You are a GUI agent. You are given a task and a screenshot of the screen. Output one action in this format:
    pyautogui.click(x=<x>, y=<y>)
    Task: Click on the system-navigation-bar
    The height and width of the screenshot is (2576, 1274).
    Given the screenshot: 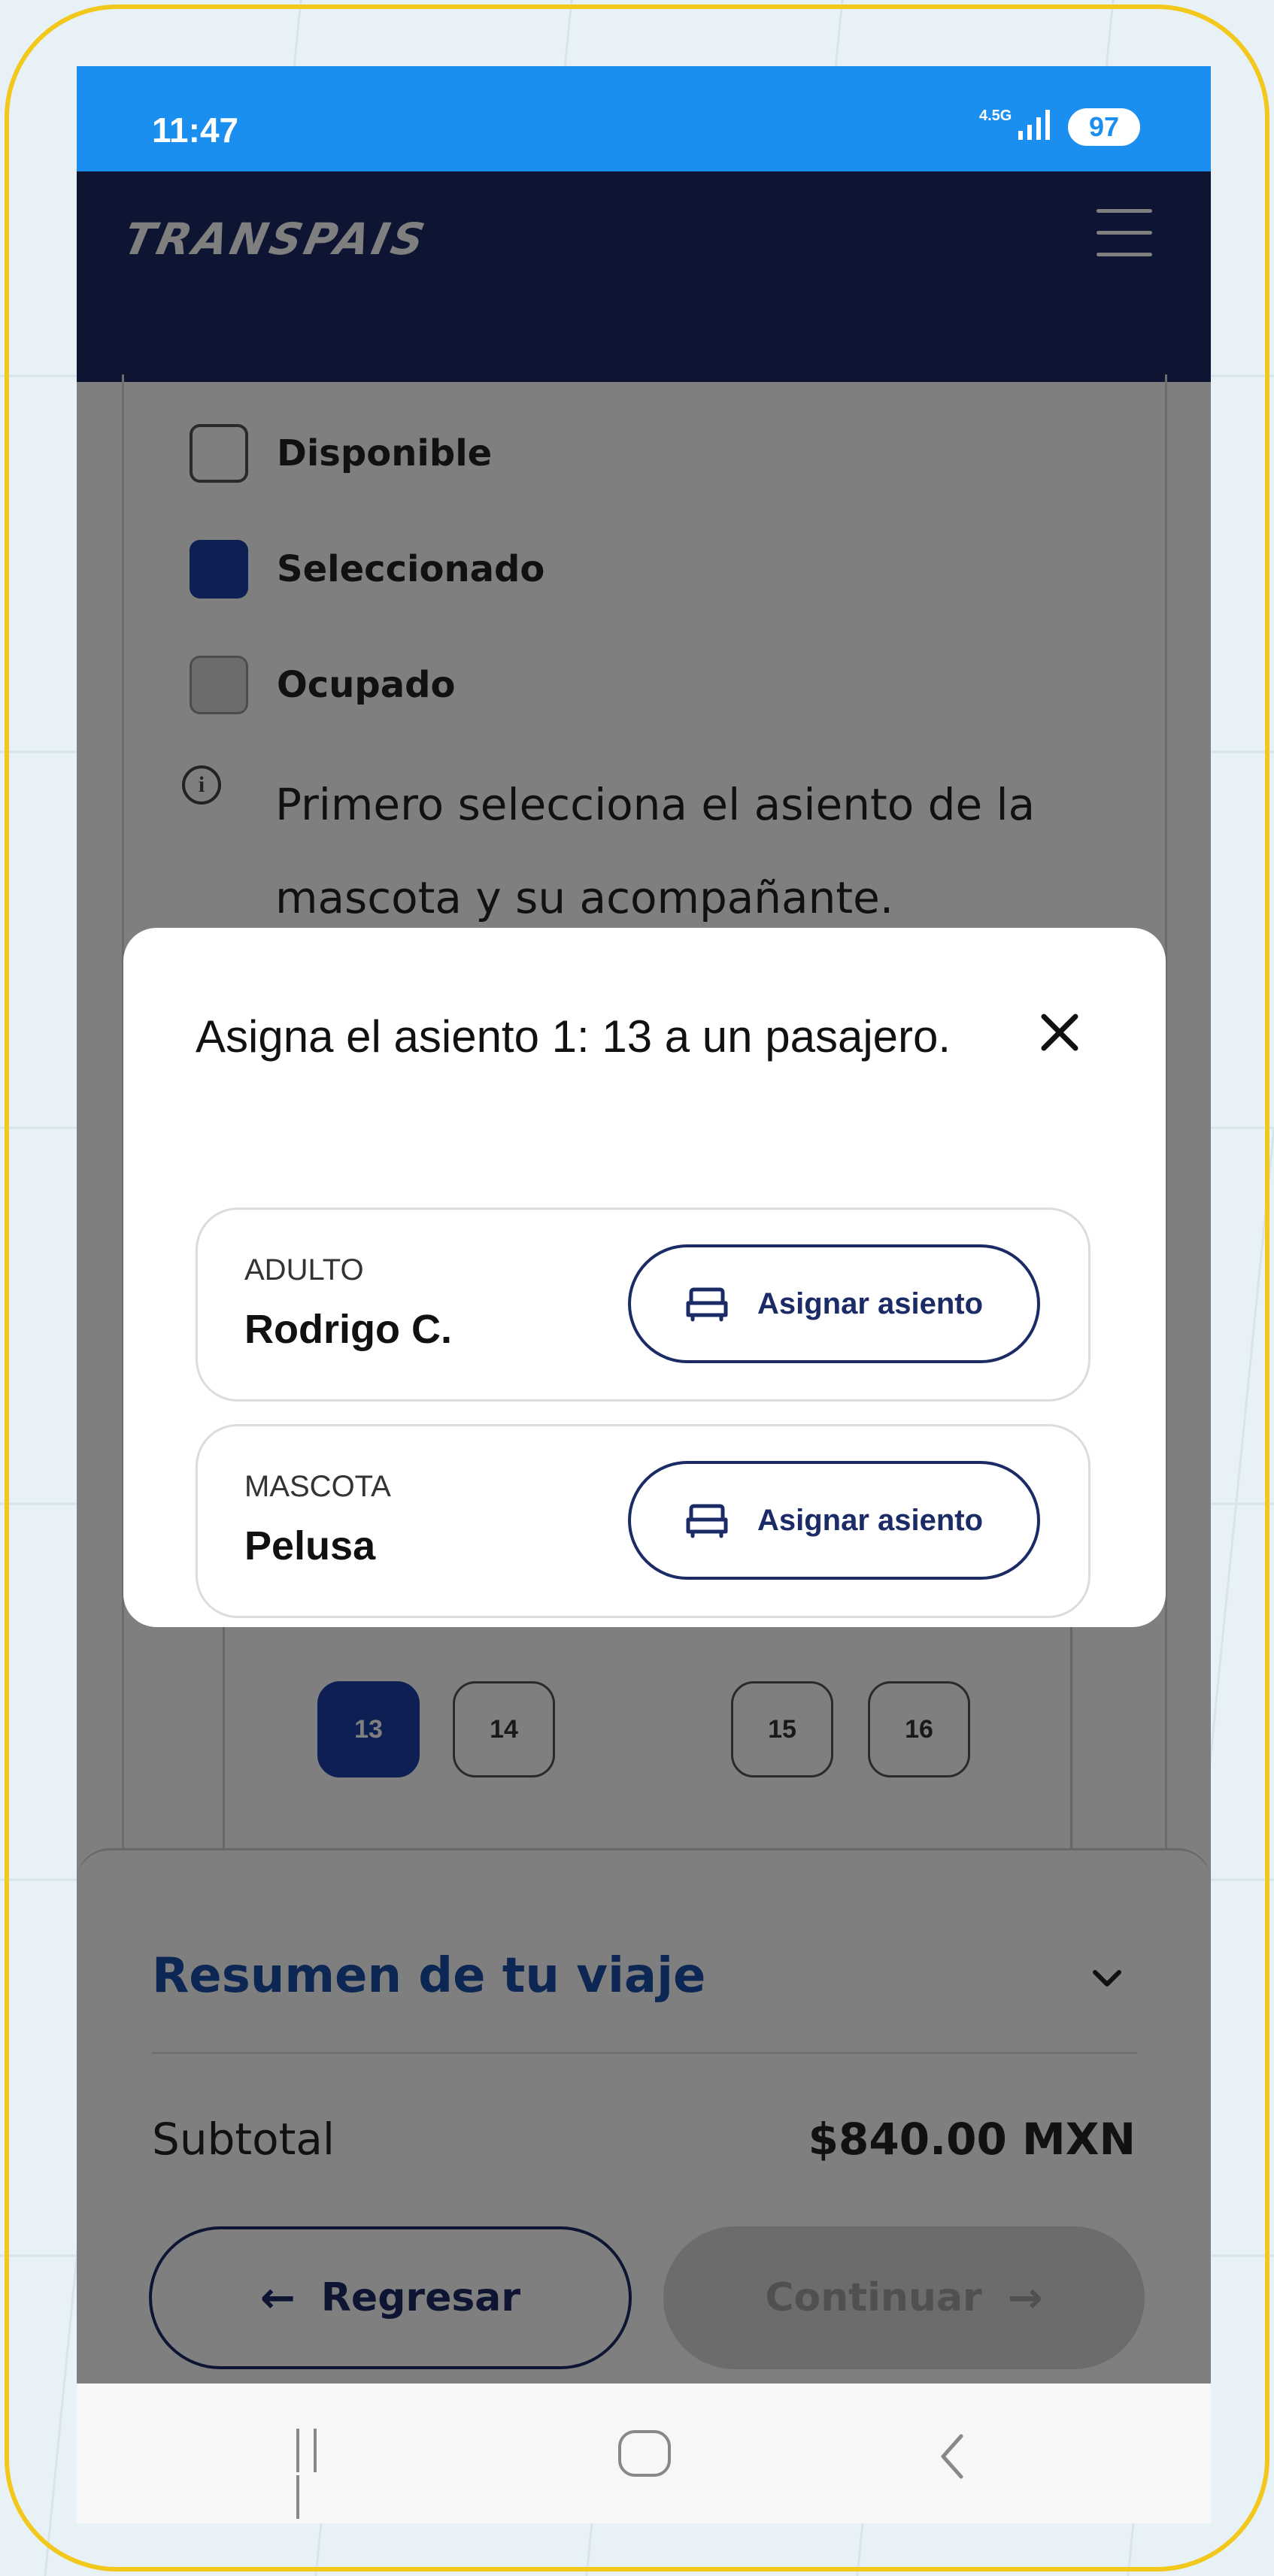 What is the action you would take?
    pyautogui.click(x=644, y=2453)
    